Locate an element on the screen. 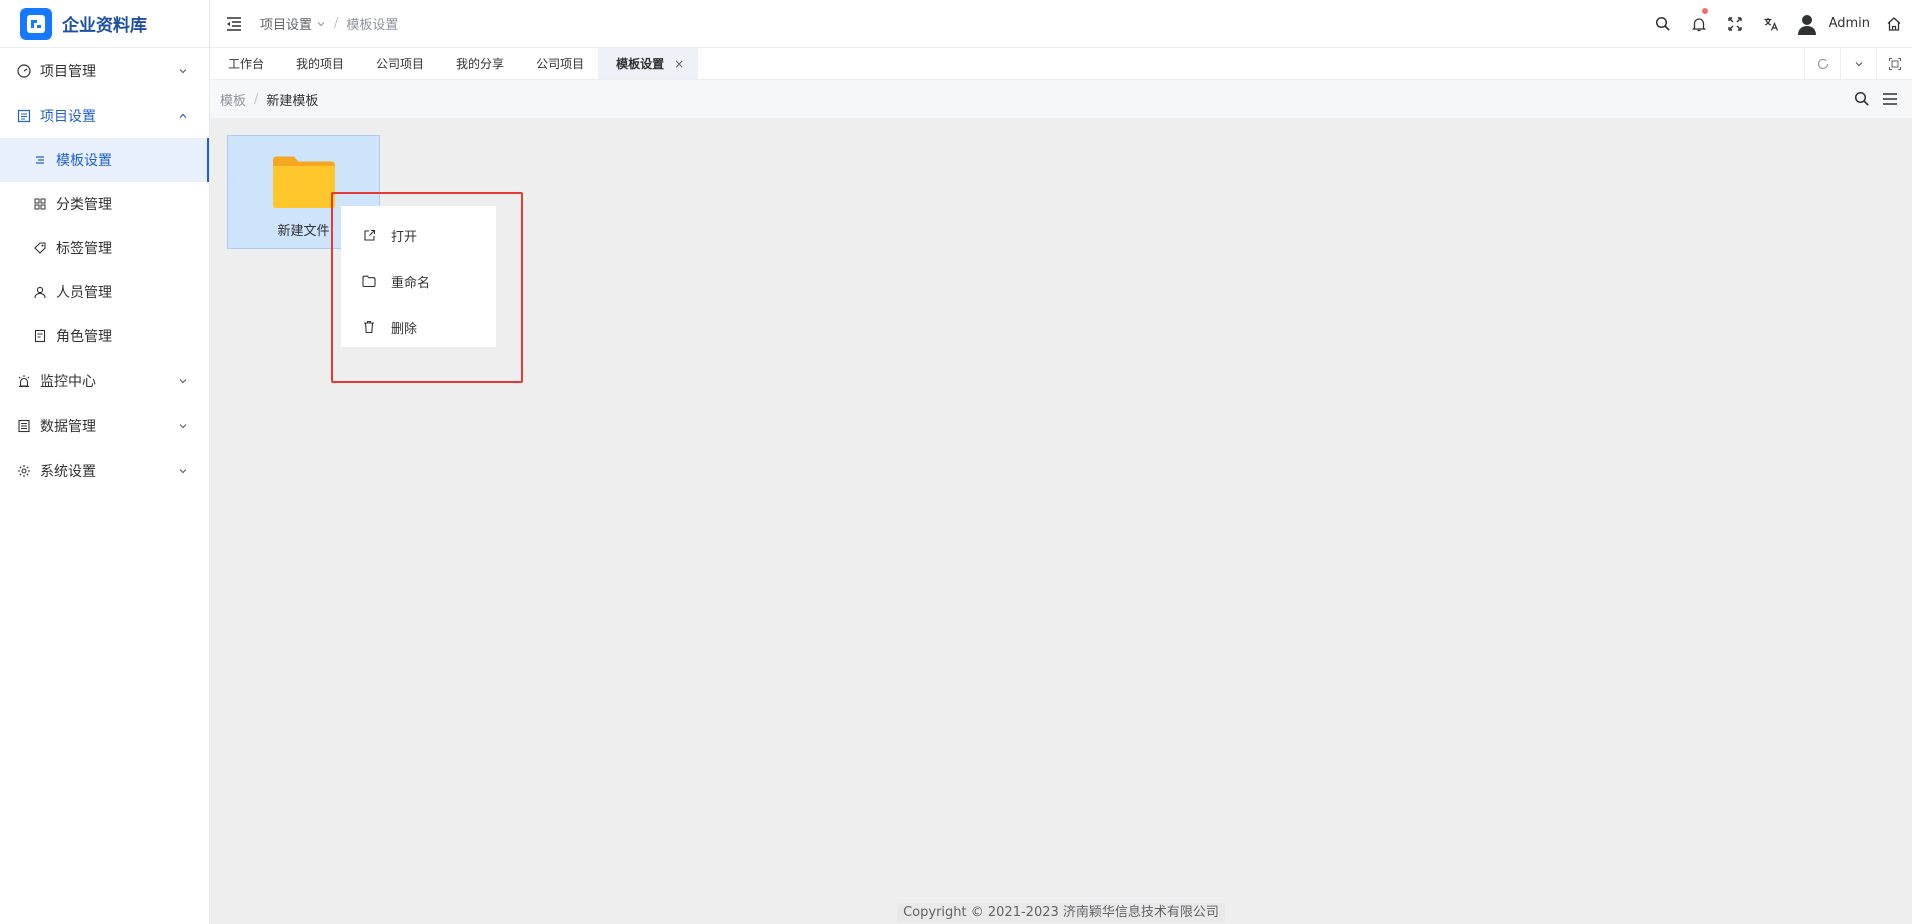  role-icon is located at coordinates (40, 336).